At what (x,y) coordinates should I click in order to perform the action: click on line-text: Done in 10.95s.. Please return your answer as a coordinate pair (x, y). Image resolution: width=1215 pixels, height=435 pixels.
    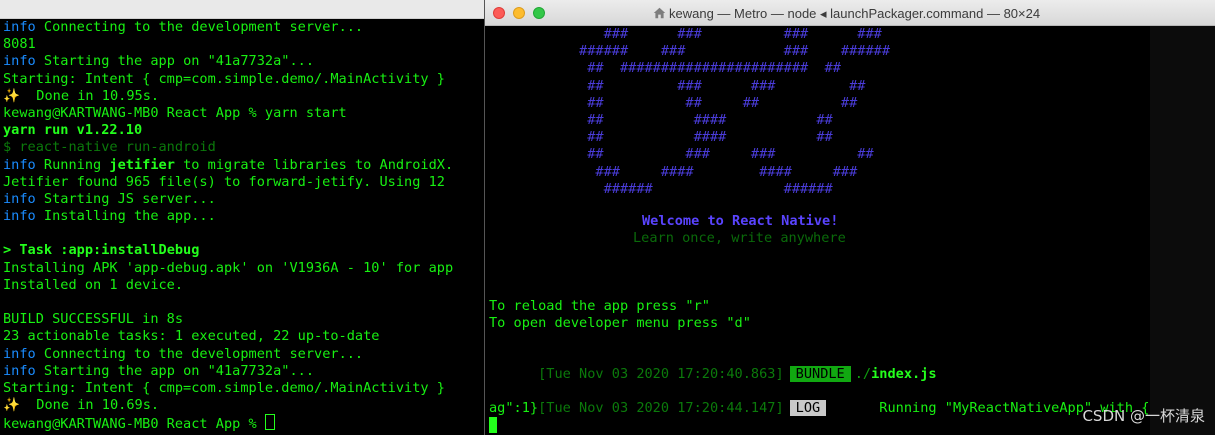
    Looking at the image, I should click on (89, 95).